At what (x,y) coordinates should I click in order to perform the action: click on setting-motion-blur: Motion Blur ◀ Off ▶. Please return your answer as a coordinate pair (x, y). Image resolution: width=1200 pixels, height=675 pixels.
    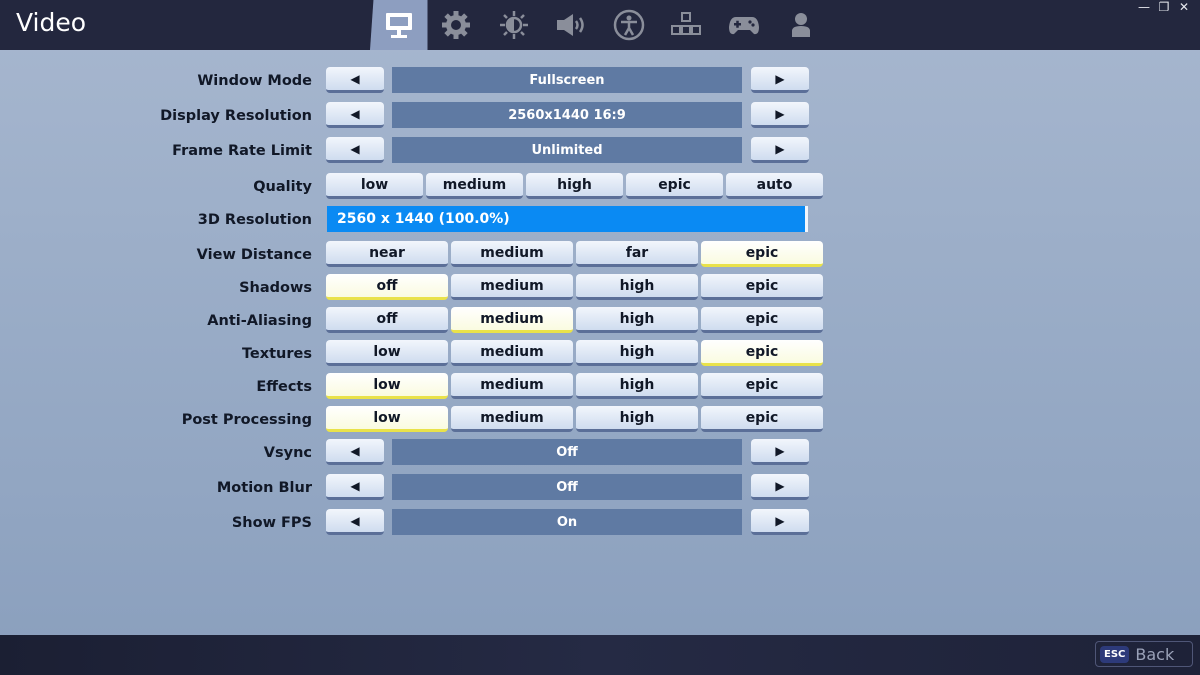
    Looking at the image, I should click on (600, 488).